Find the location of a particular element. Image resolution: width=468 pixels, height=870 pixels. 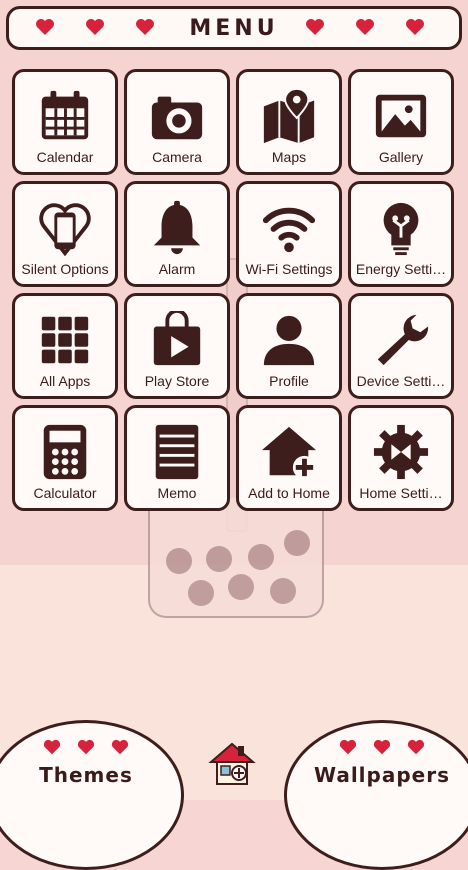

app-tile-silent-options: Silent Options is located at coordinates (65, 234).